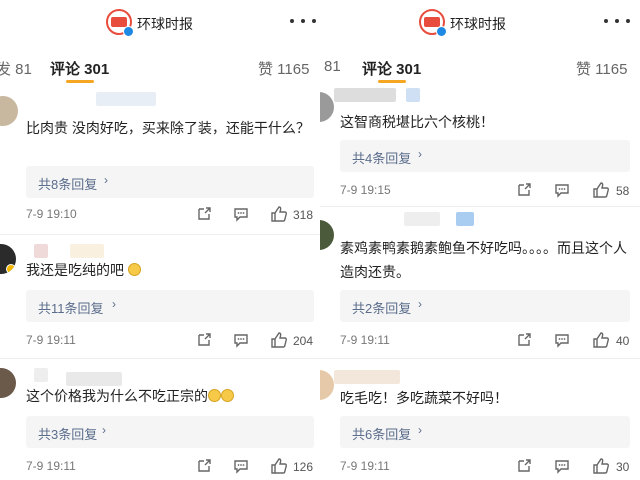 This screenshot has height=480, width=640. I want to click on like-count: 318, so click(303, 215).